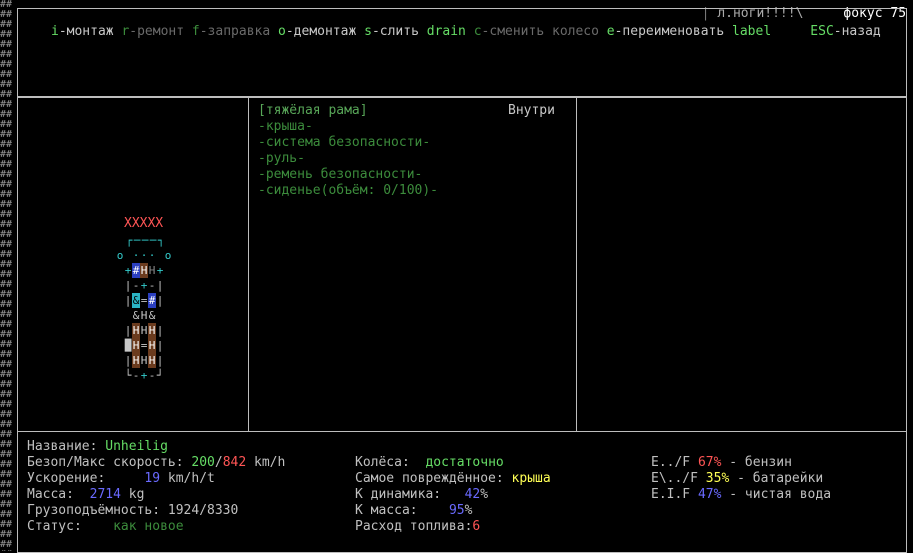  What do you see at coordinates (97, 446) in the screenshot?
I see `stat-name: Название: Unheilig` at bounding box center [97, 446].